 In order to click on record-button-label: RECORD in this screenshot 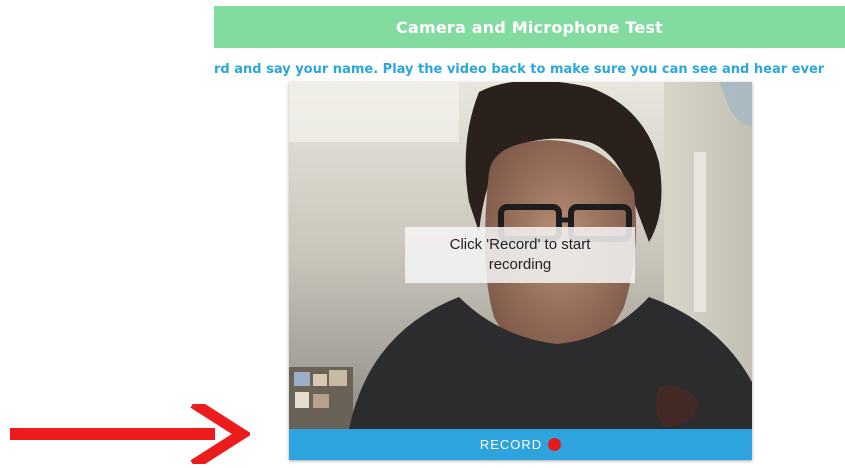, I will do `click(511, 444)`.